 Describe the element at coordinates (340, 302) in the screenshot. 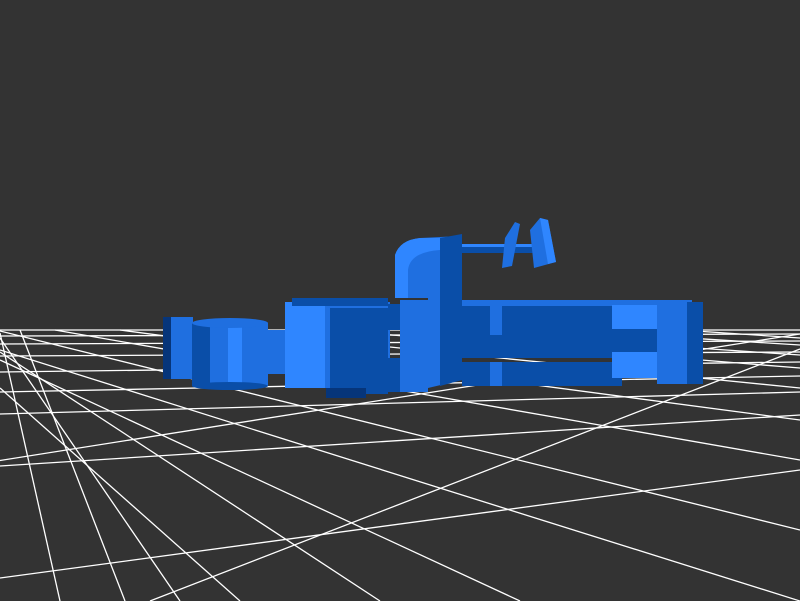

I see `model-housing-top` at that location.